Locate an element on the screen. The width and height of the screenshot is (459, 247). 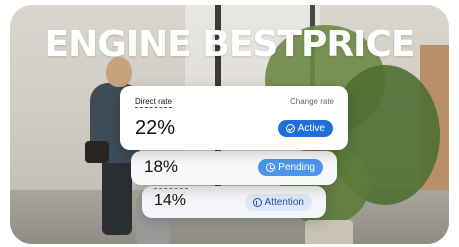
headline: ENGINE BESTPRICE is located at coordinates (230, 44).